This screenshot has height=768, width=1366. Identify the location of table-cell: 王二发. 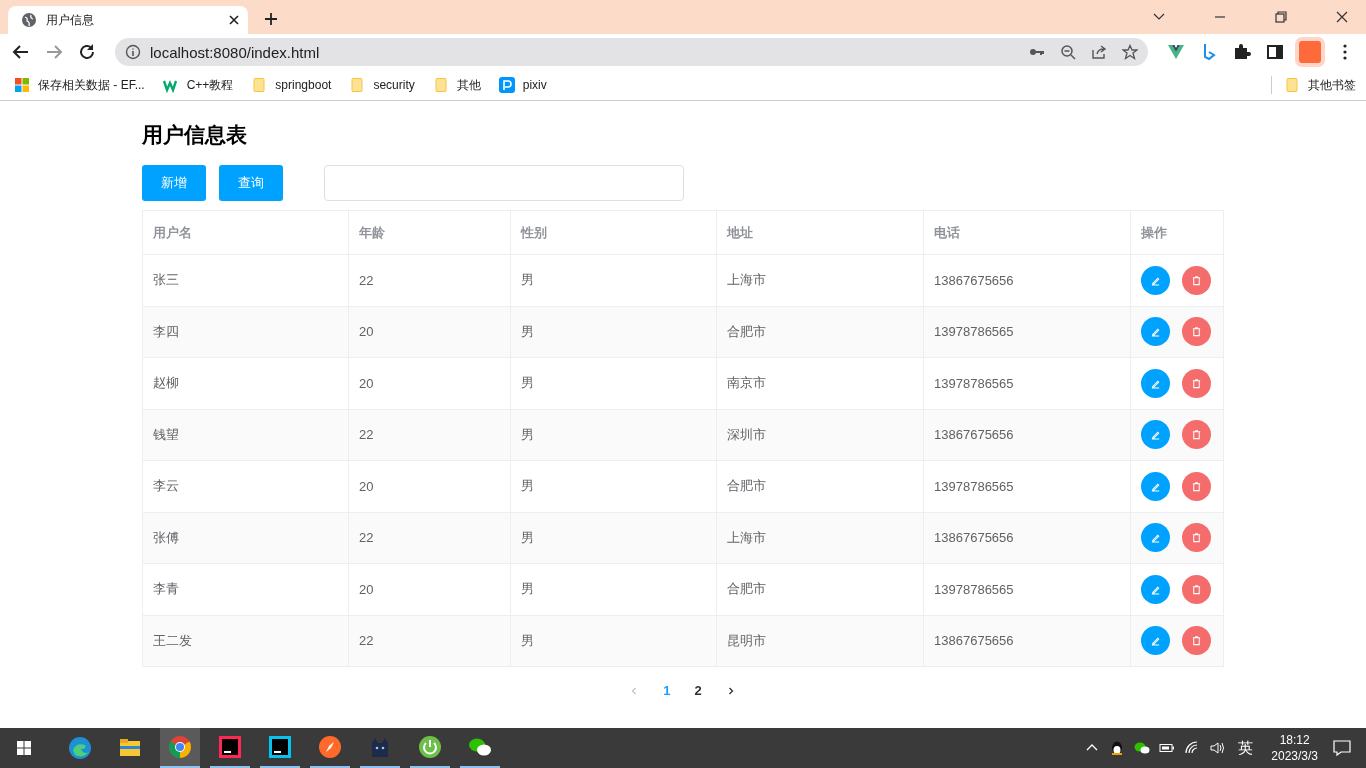
(246, 640).